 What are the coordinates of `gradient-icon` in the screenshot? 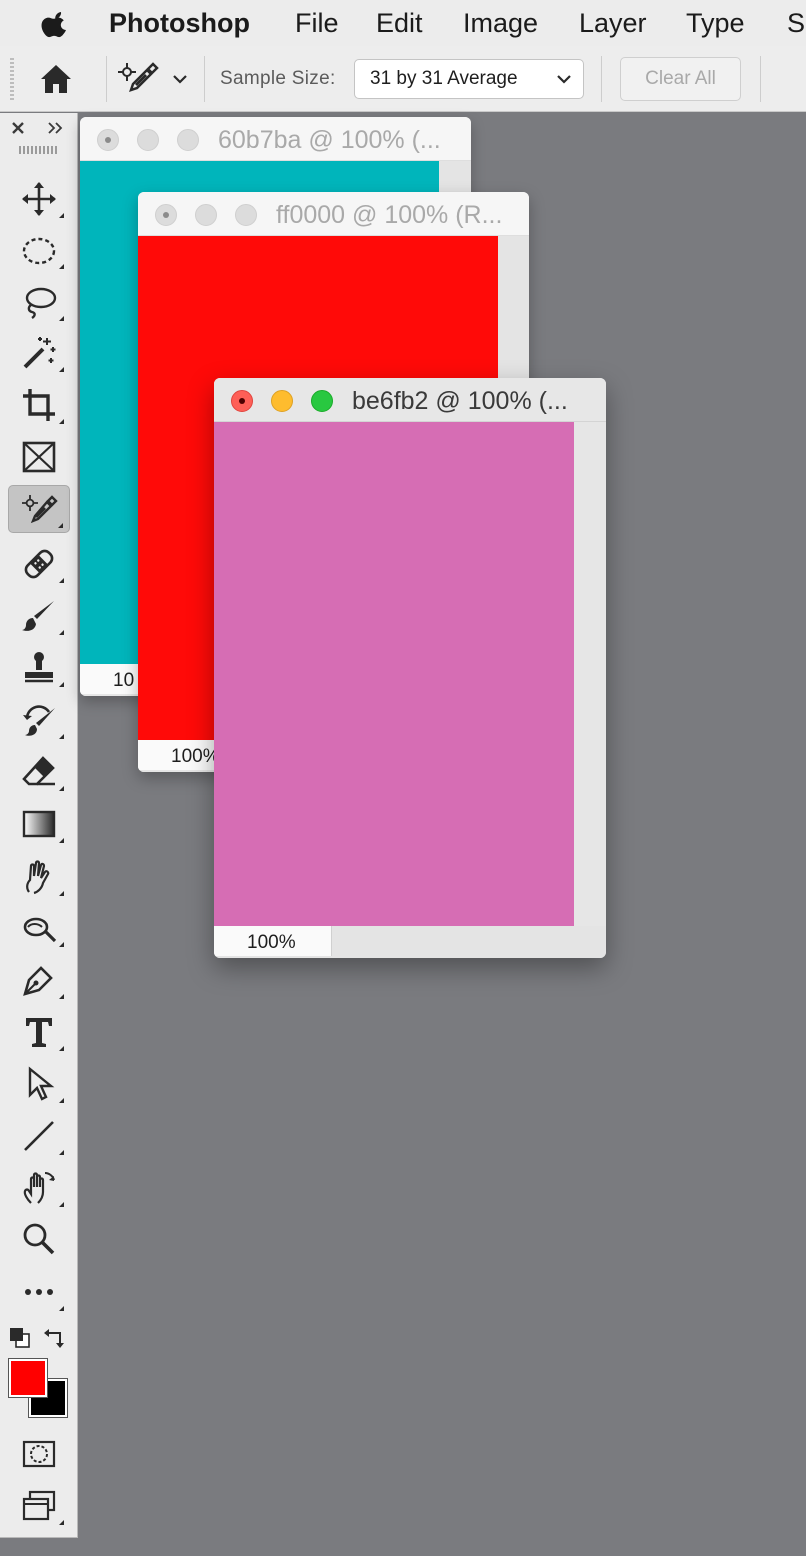 It's located at (39, 824).